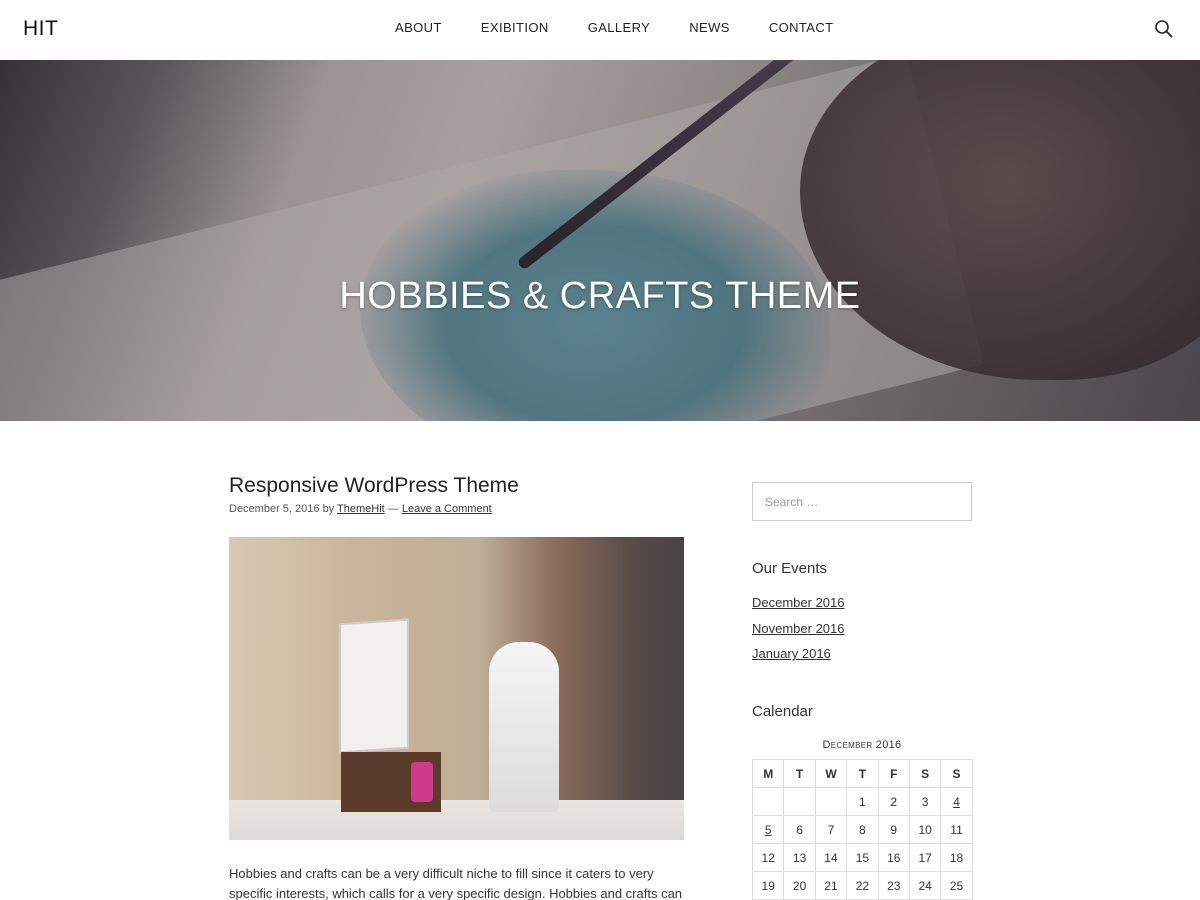 This screenshot has height=900, width=1200. What do you see at coordinates (925, 829) in the screenshot?
I see `calendar-day-cell: 10` at bounding box center [925, 829].